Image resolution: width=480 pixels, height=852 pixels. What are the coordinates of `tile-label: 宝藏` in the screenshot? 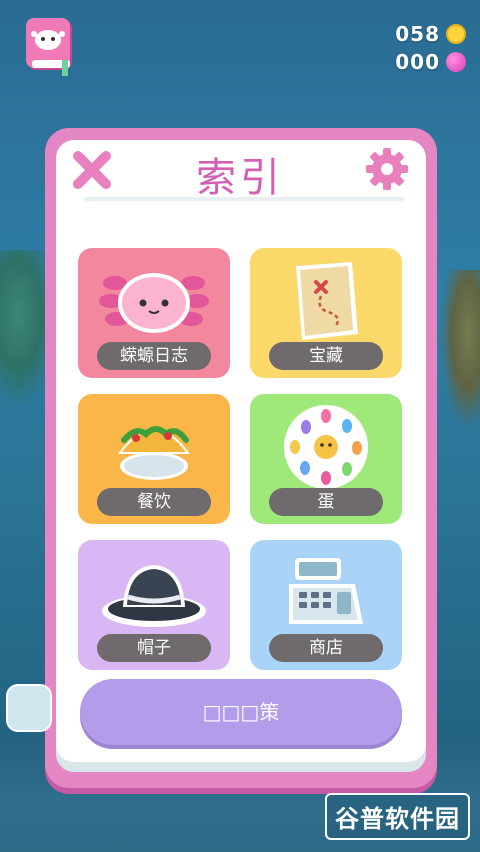 It's located at (326, 356).